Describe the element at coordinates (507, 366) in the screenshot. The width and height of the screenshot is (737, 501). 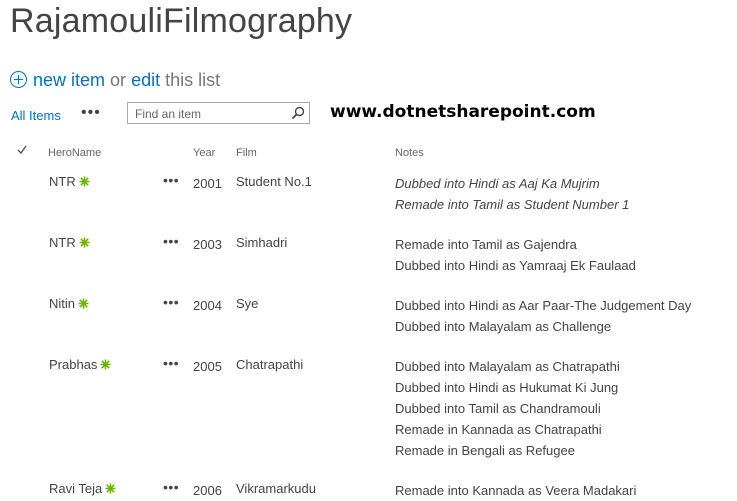
I see `note-line: Dubbed into Malayalam as Chatrapathi` at that location.